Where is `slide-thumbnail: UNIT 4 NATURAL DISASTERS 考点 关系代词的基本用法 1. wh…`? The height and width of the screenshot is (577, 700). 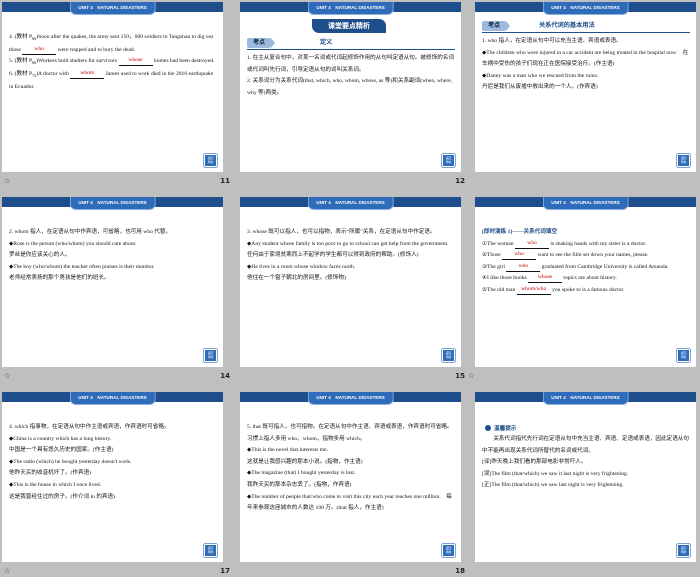
slide-thumbnail: UNIT 4 NATURAL DISASTERS 考点 关系代词的基本用法 1. wh… is located at coordinates (585, 87).